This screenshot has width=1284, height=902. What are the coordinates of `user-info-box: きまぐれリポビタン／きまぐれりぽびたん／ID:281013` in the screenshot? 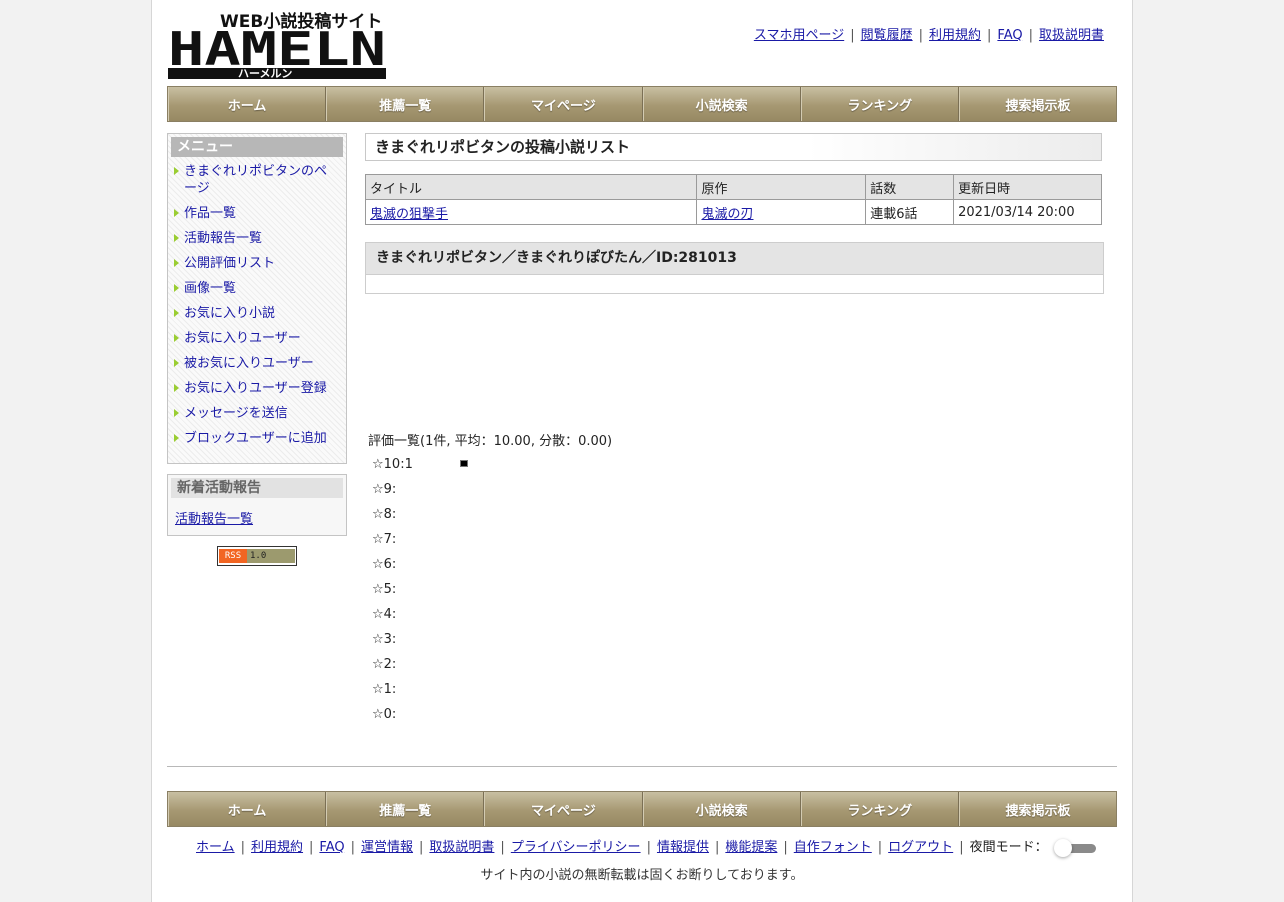 It's located at (734, 268).